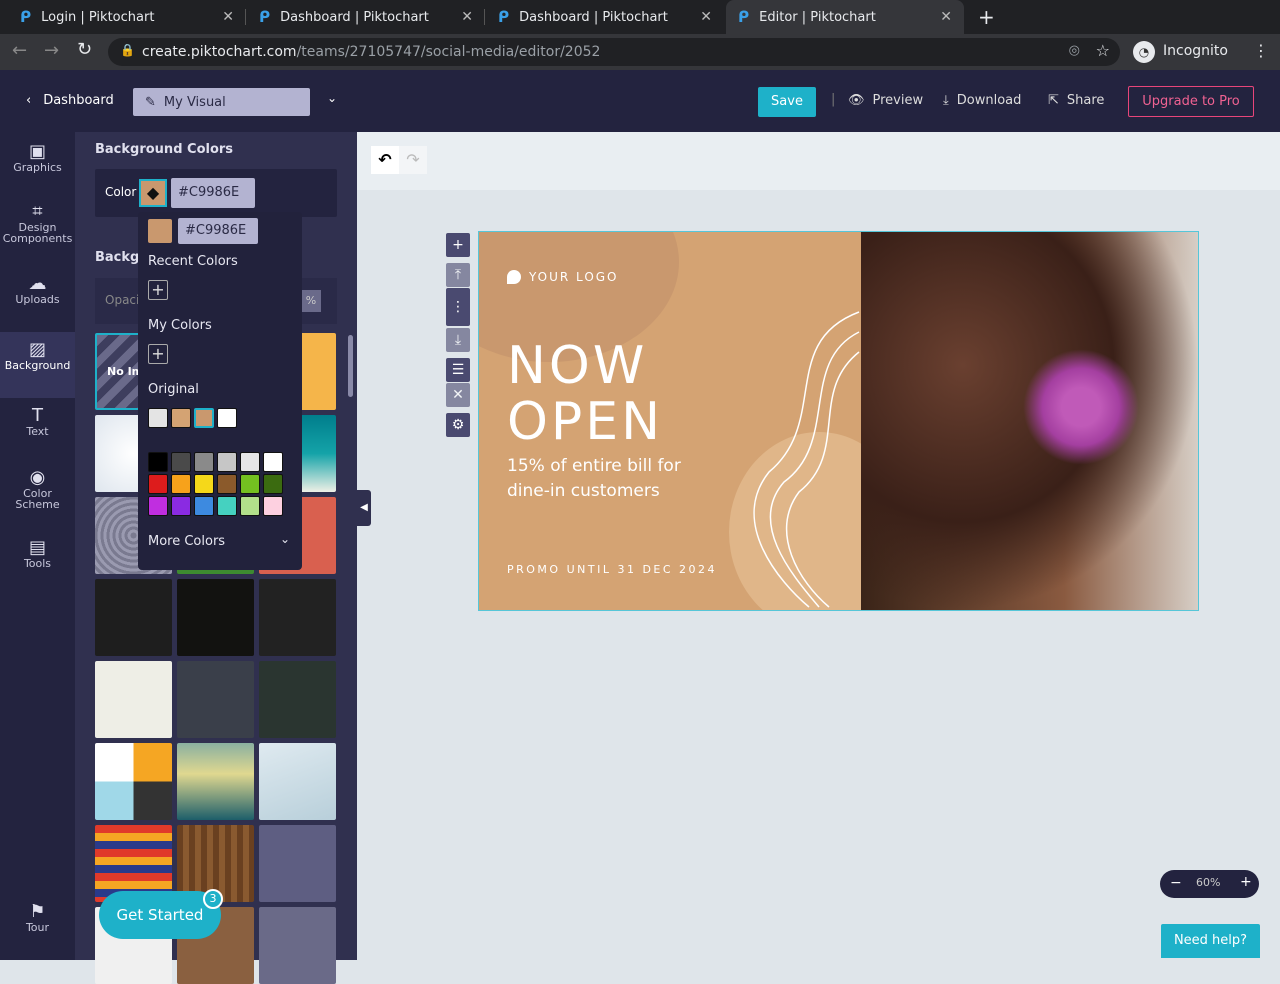 This screenshot has width=1280, height=984. I want to click on sidebar-label: Uploads, so click(37, 299).